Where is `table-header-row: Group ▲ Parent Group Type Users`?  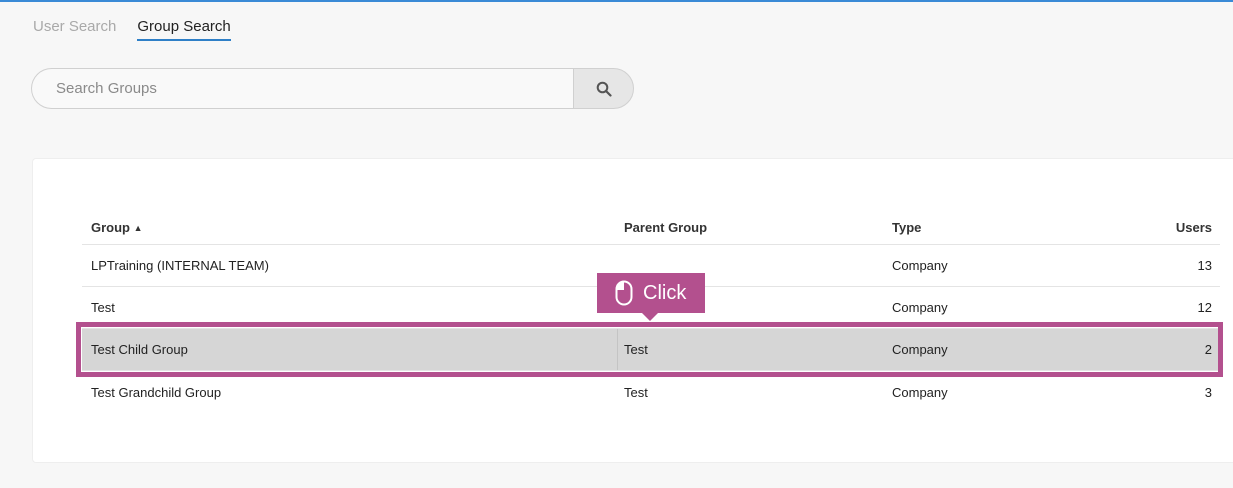
table-header-row: Group ▲ Parent Group Type Users is located at coordinates (651, 226).